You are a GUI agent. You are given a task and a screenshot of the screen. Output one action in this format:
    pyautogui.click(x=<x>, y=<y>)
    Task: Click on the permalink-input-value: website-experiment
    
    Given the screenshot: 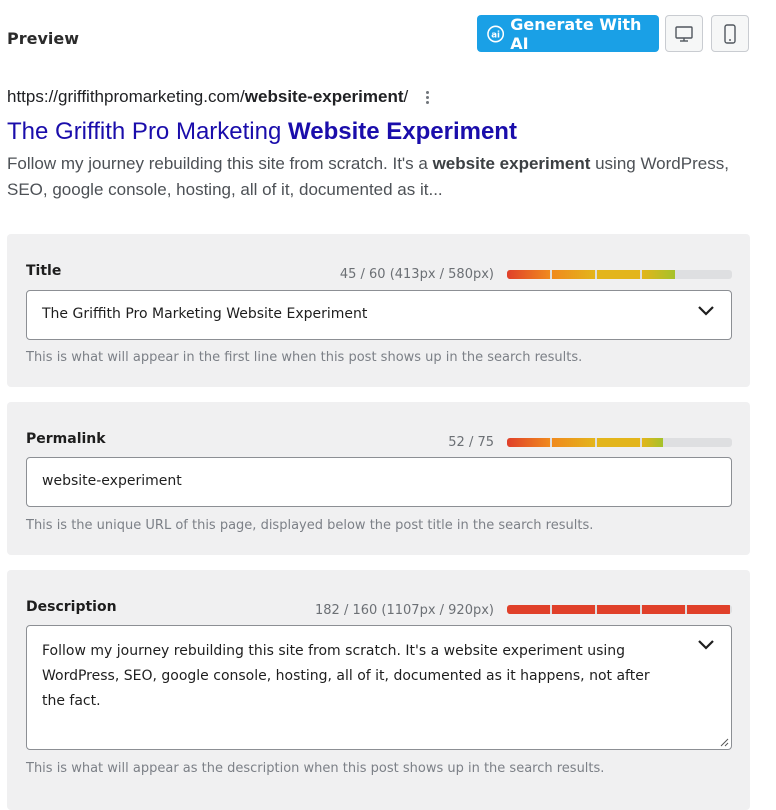 What is the action you would take?
    pyautogui.click(x=112, y=481)
    